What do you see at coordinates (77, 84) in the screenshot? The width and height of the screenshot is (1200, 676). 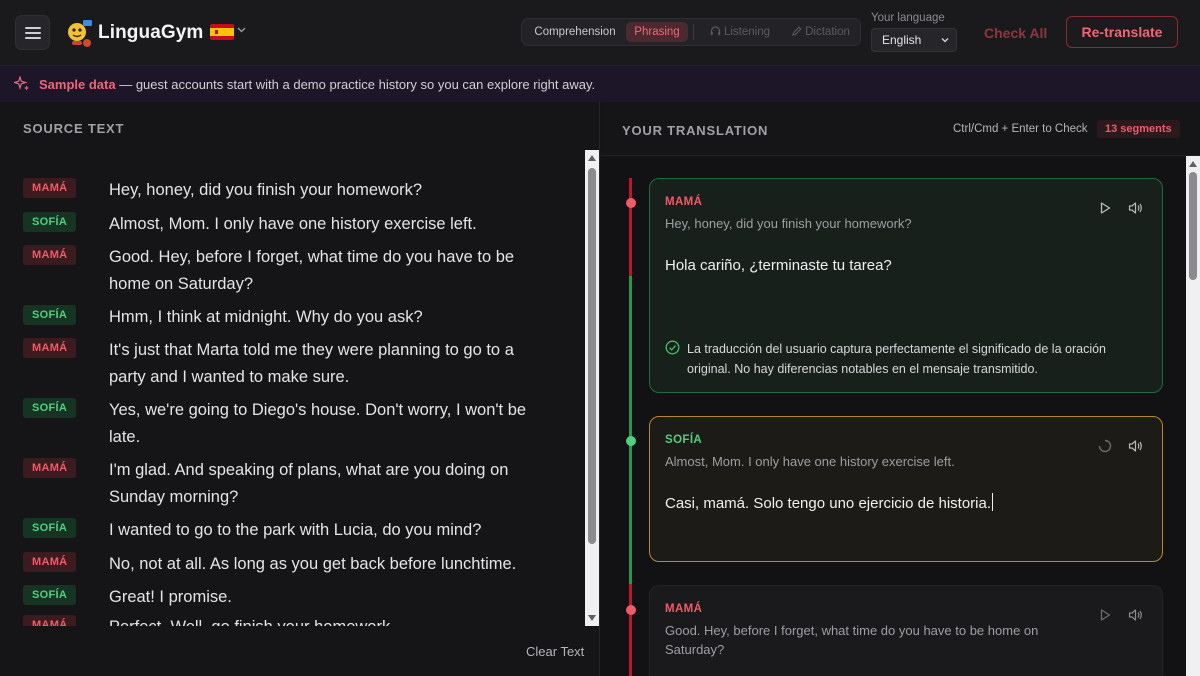 I see `banner-strong: Sample data` at bounding box center [77, 84].